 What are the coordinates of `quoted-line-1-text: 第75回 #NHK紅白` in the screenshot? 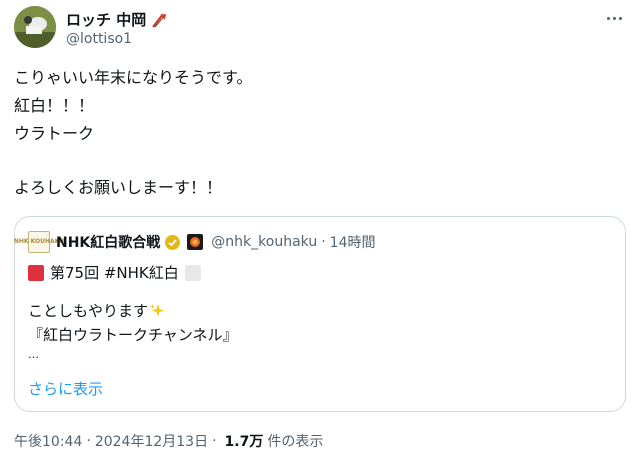 It's located at (114, 273).